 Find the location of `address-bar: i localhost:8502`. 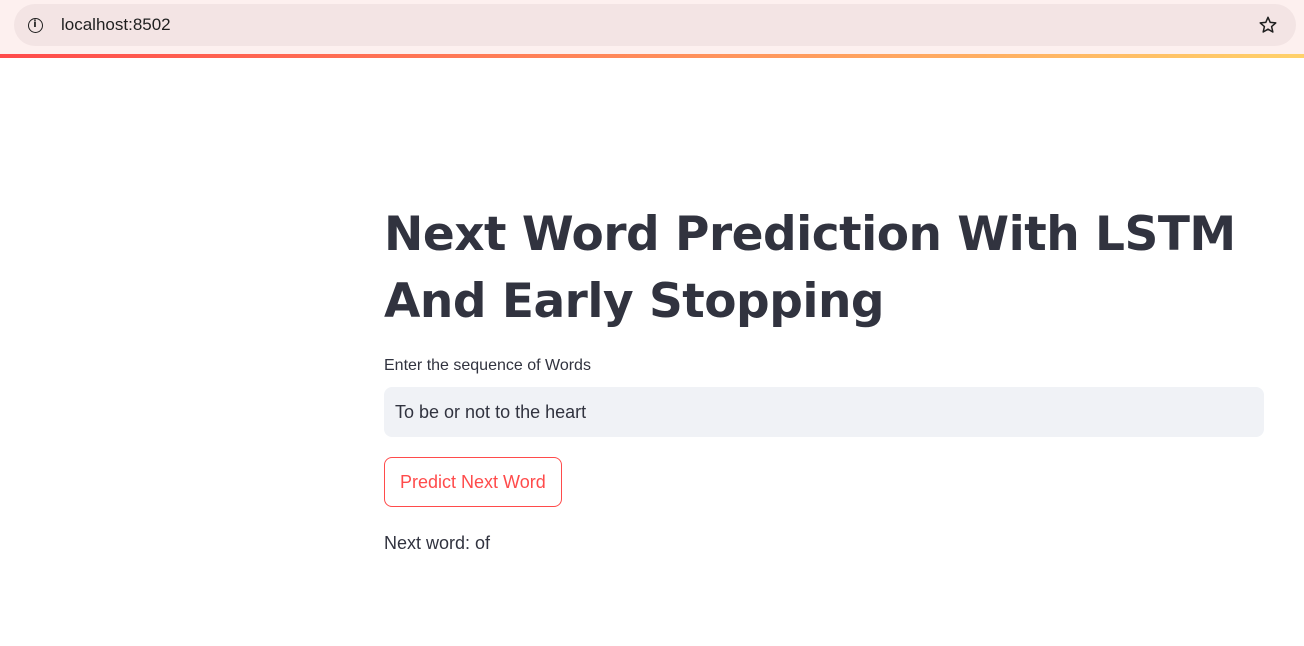

address-bar: i localhost:8502 is located at coordinates (655, 25).